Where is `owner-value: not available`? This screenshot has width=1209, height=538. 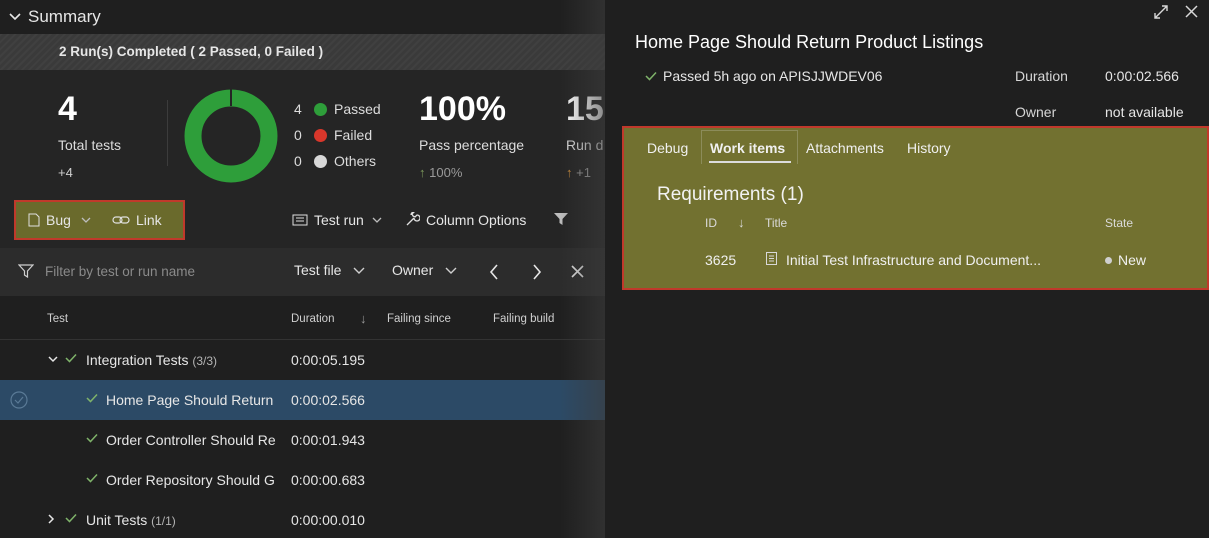 owner-value: not available is located at coordinates (1144, 112).